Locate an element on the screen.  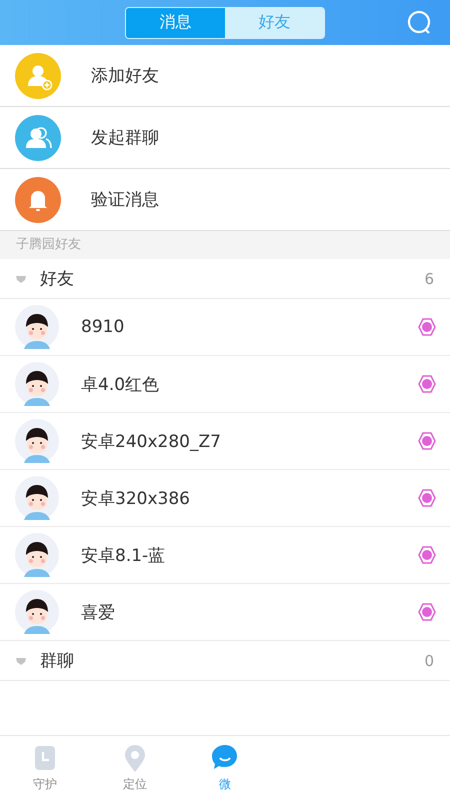
menu-item: 验证消息 is located at coordinates (125, 199).